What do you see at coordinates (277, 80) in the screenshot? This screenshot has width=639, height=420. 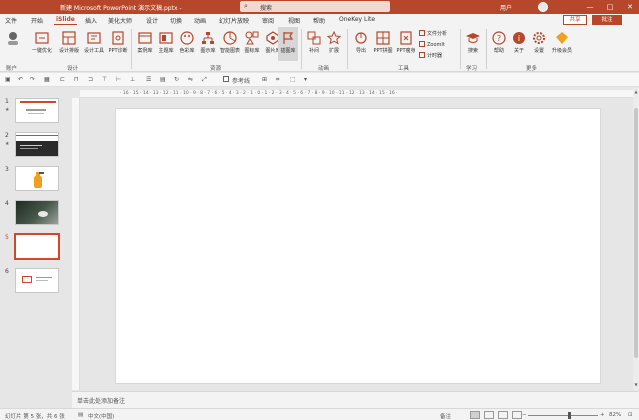 I see `crop-icon: ⌗` at bounding box center [277, 80].